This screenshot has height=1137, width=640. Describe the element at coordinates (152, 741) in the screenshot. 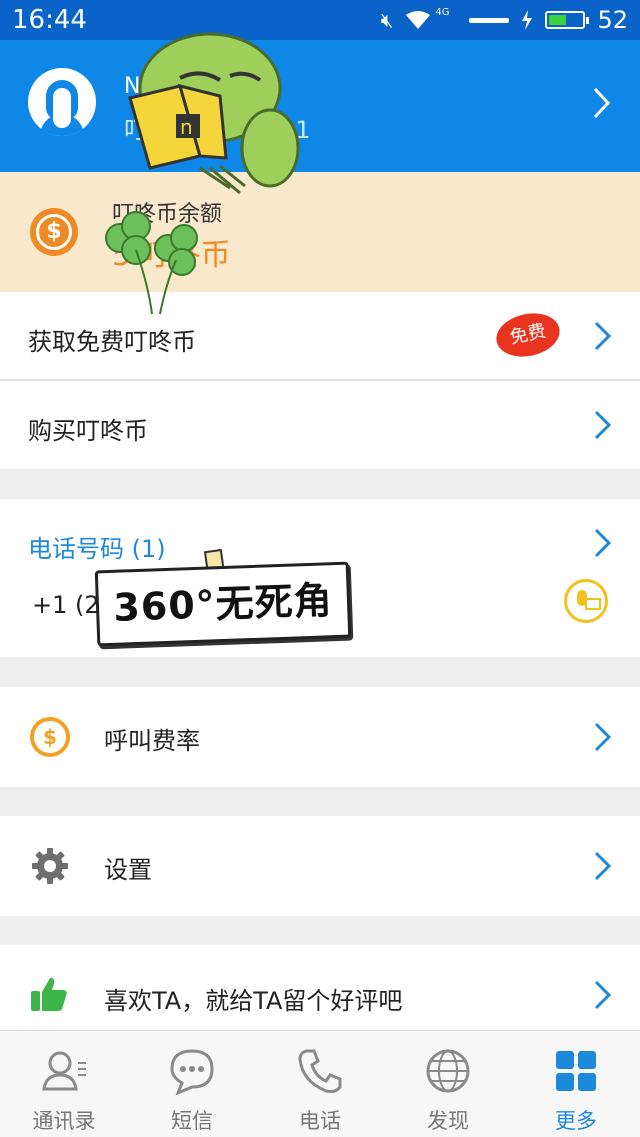

I see `call-rates-label: 呼叫费率` at that location.